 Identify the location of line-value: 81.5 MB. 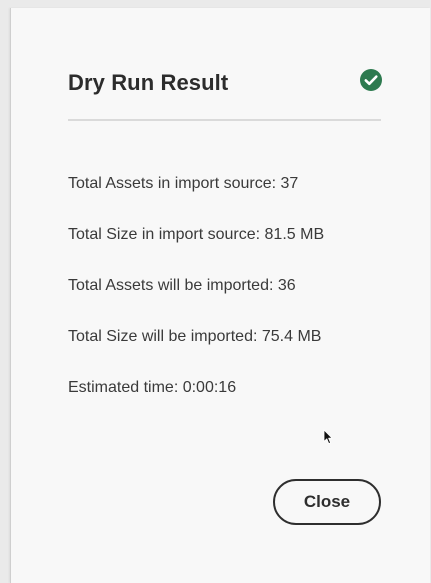
(294, 234).